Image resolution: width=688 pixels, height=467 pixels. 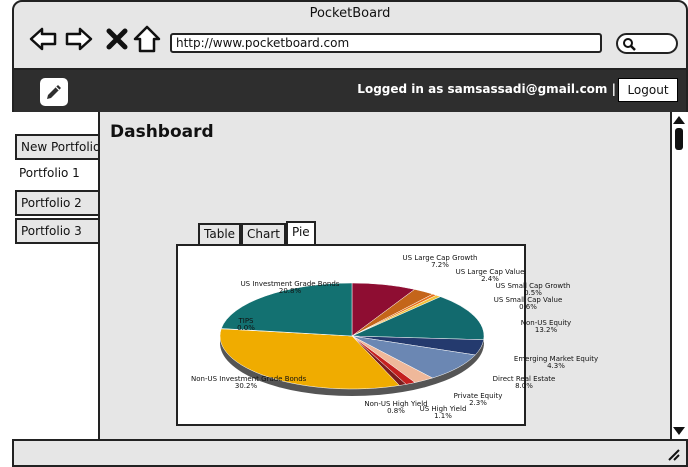 What do you see at coordinates (528, 307) in the screenshot?
I see `pie-slice-value: 0.6%` at bounding box center [528, 307].